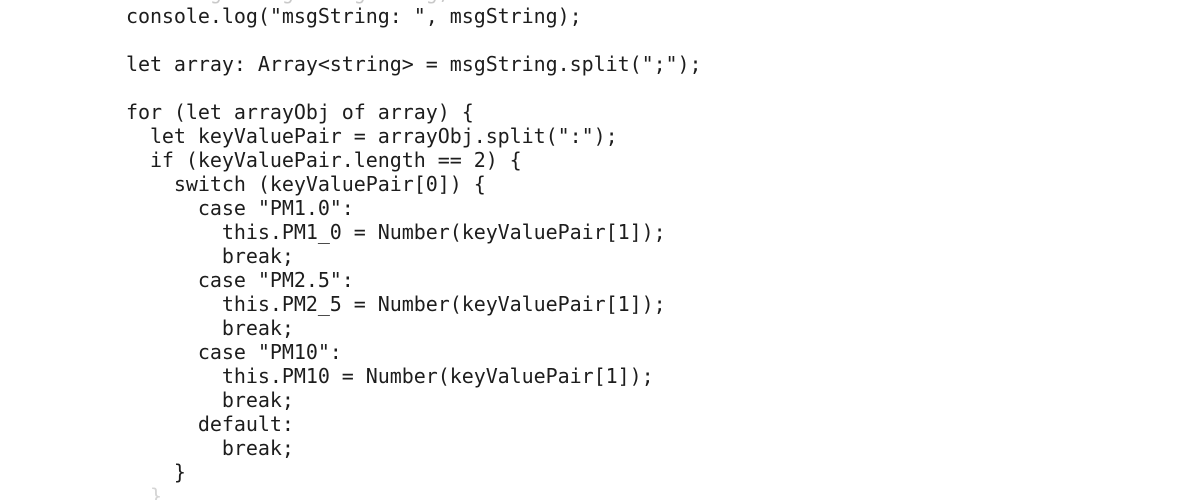  I want to click on code-line: console.log("msgString: ", msgString);, so click(330, 16).